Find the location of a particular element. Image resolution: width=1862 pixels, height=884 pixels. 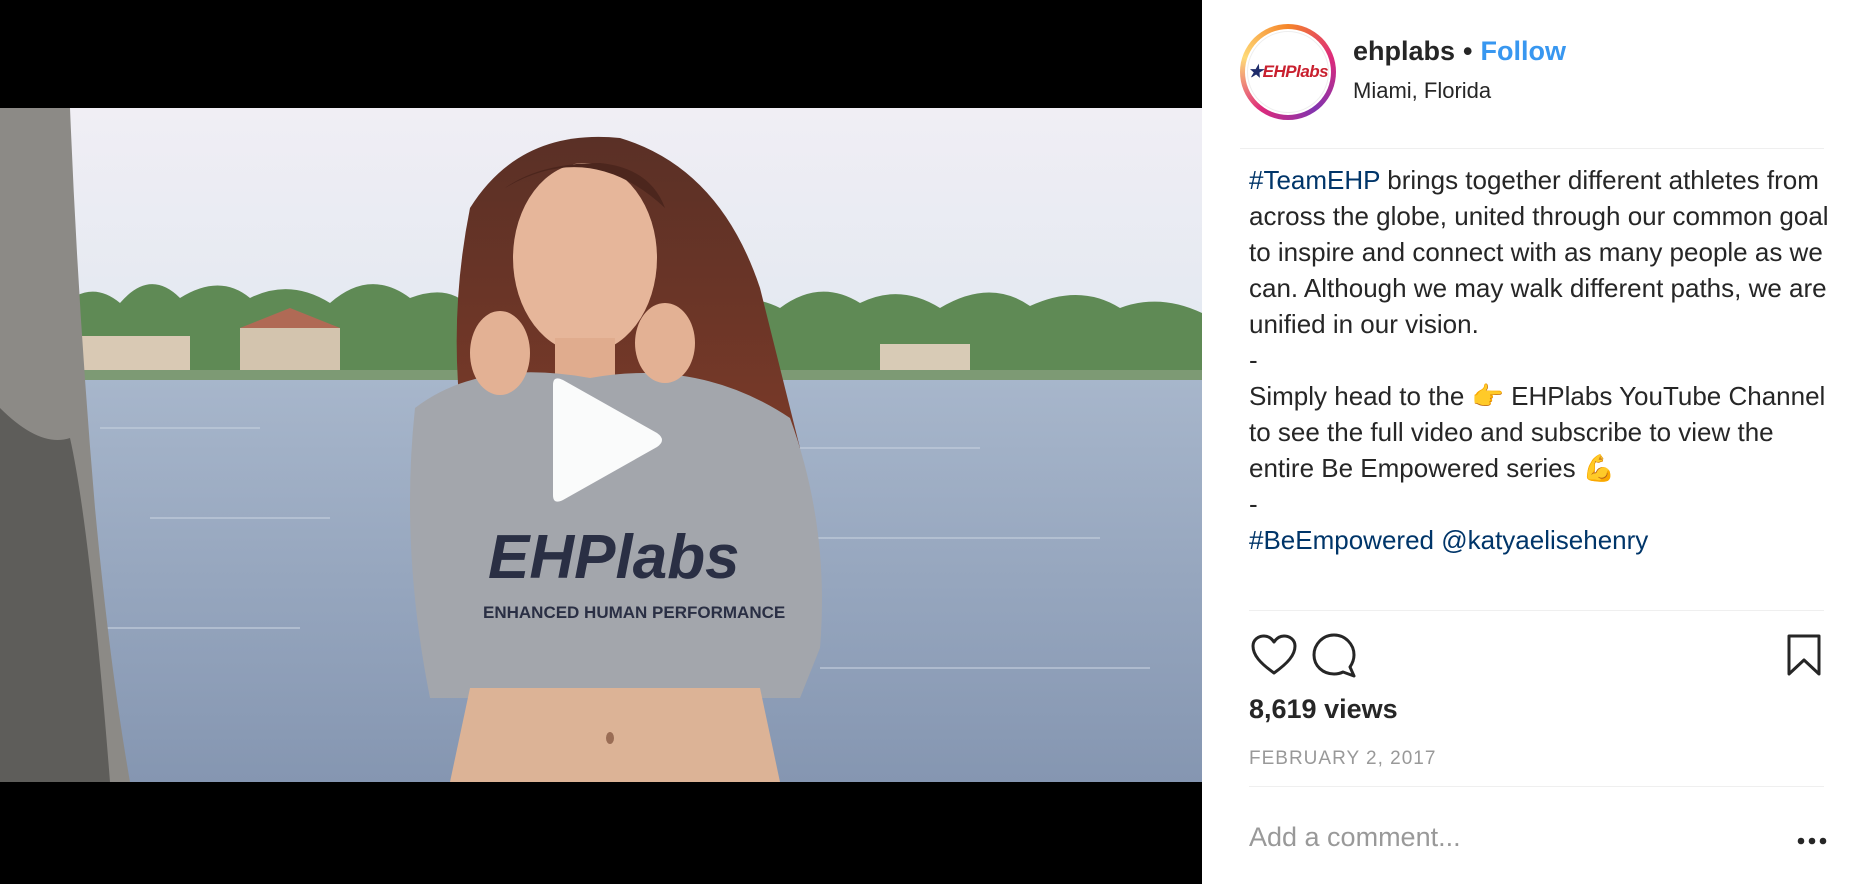

story-ring: ★EHPlabs is located at coordinates (1288, 72).